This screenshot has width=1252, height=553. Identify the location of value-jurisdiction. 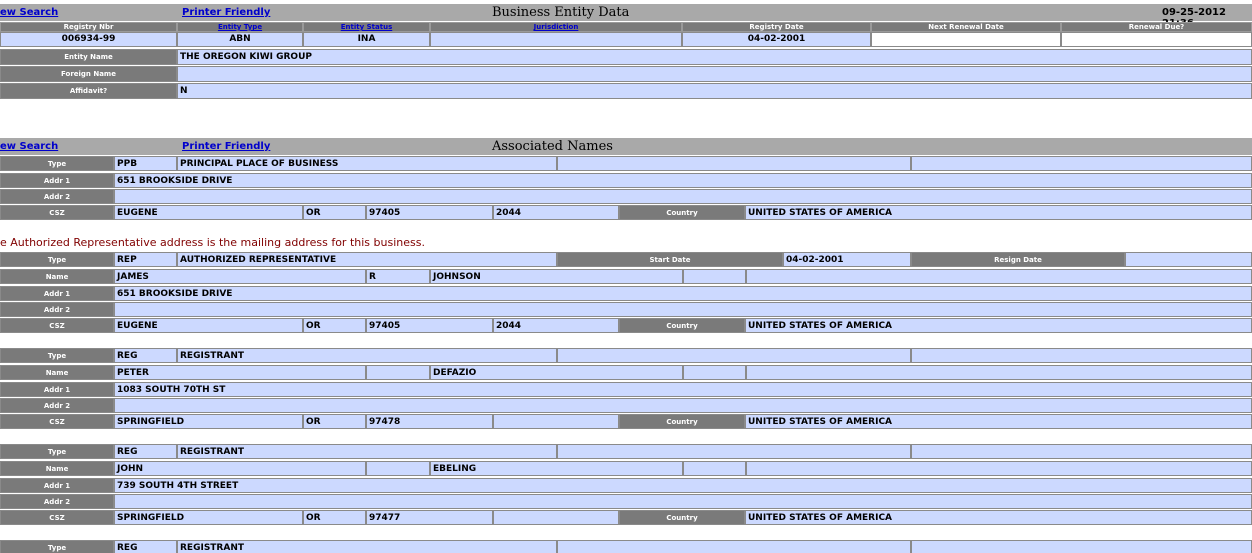
(556, 39).